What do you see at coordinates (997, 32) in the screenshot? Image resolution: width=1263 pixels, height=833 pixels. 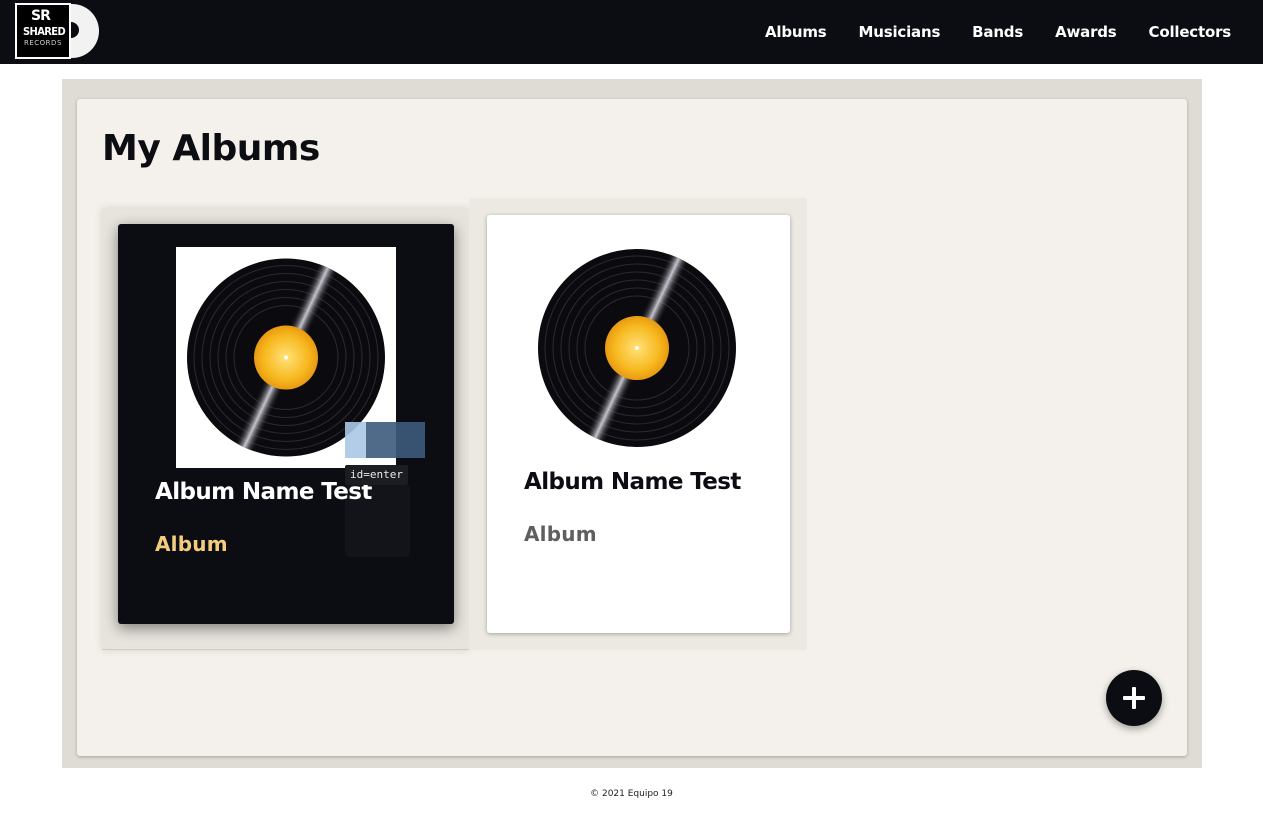 I see `nav-bands: Bands` at bounding box center [997, 32].